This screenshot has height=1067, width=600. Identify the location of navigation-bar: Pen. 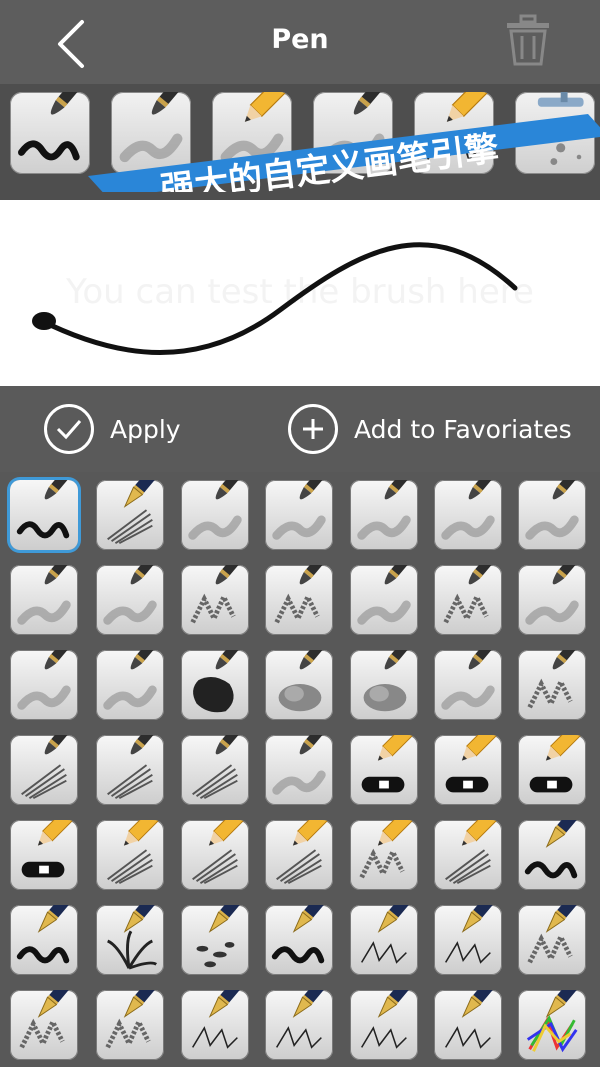
(300, 42).